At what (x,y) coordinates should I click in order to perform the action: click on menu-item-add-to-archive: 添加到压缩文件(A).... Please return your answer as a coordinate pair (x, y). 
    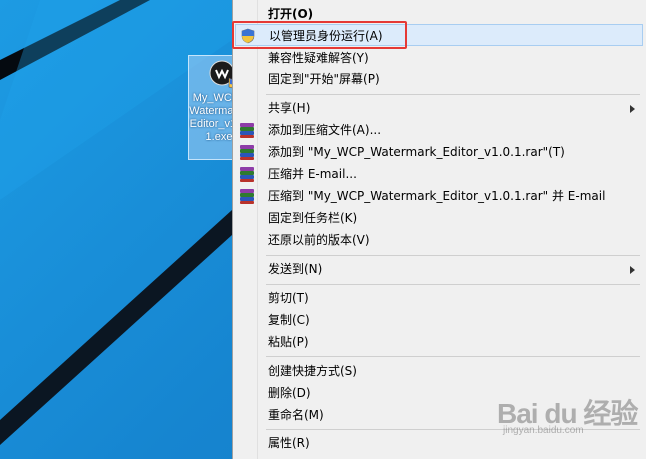
    Looking at the image, I should click on (439, 130).